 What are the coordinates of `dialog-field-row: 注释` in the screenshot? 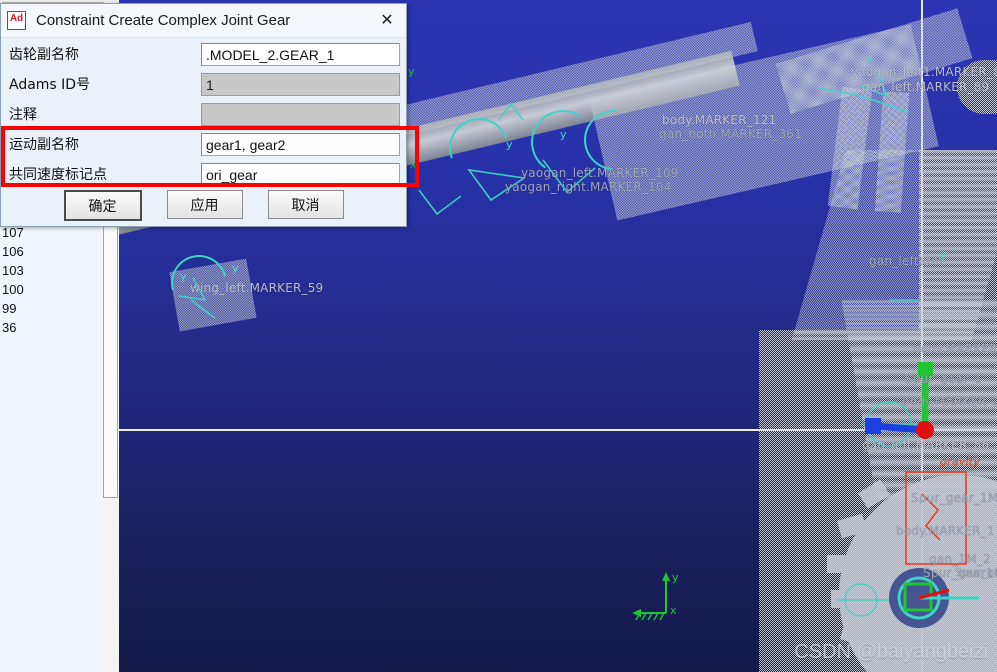 It's located at (203, 114).